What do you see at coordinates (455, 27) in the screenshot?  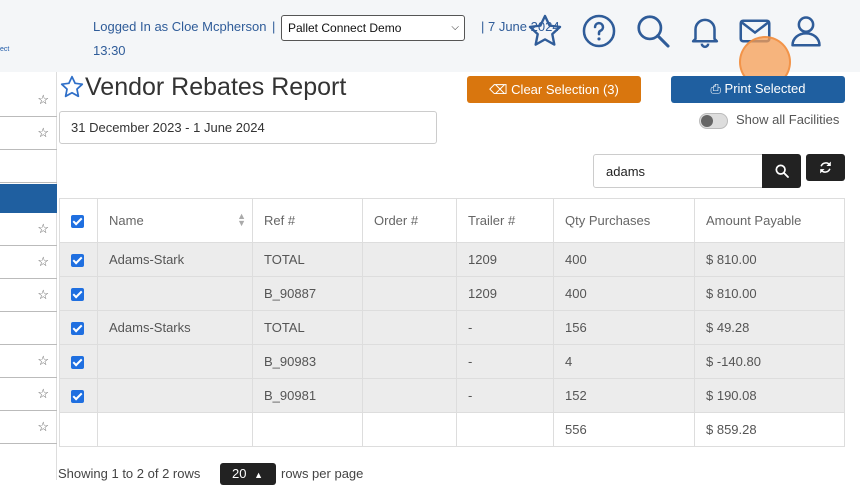 I see `chevron-down-icon: ⌵` at bounding box center [455, 27].